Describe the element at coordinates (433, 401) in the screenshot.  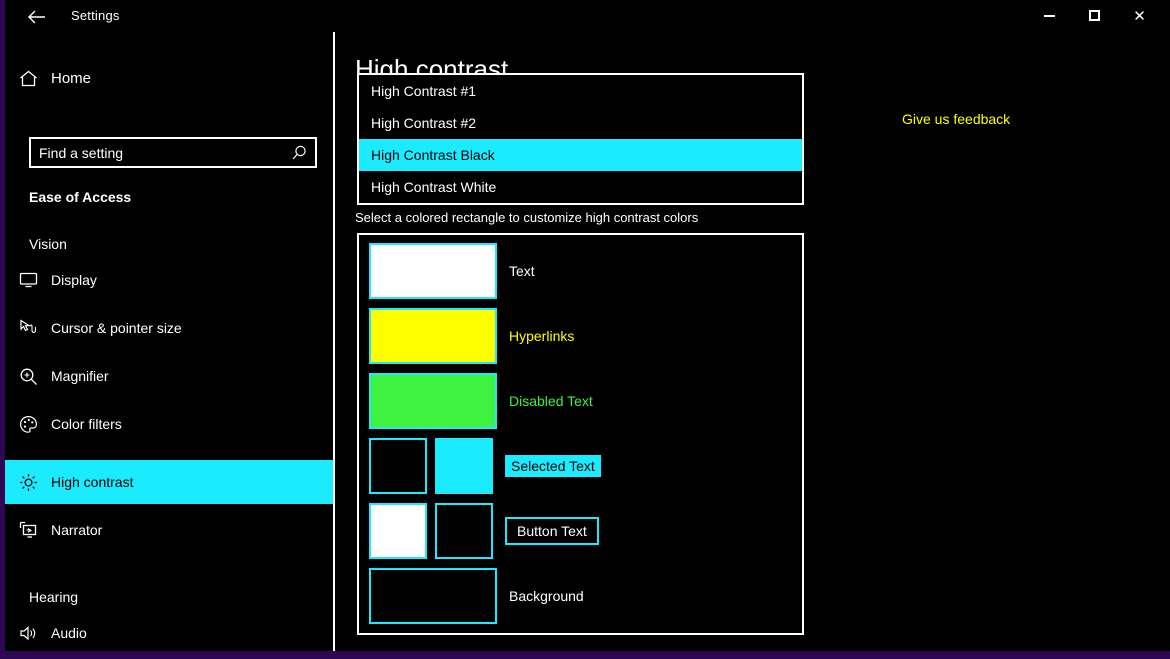
I see `color-swatch-disabled-text` at that location.